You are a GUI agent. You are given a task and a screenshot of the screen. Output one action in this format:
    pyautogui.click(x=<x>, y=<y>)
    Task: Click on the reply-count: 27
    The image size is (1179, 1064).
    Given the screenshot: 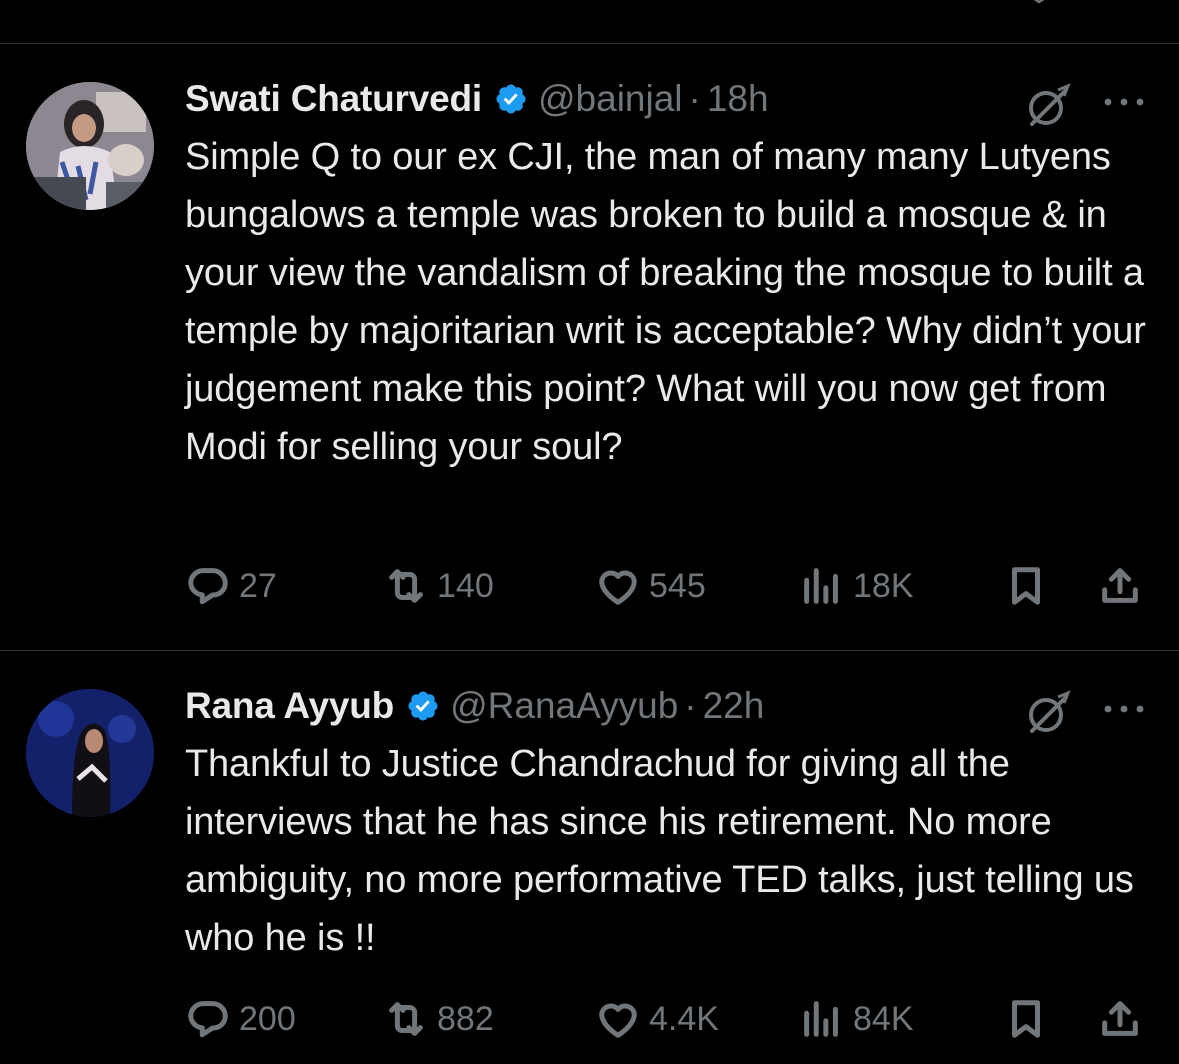 What is the action you would take?
    pyautogui.click(x=258, y=585)
    